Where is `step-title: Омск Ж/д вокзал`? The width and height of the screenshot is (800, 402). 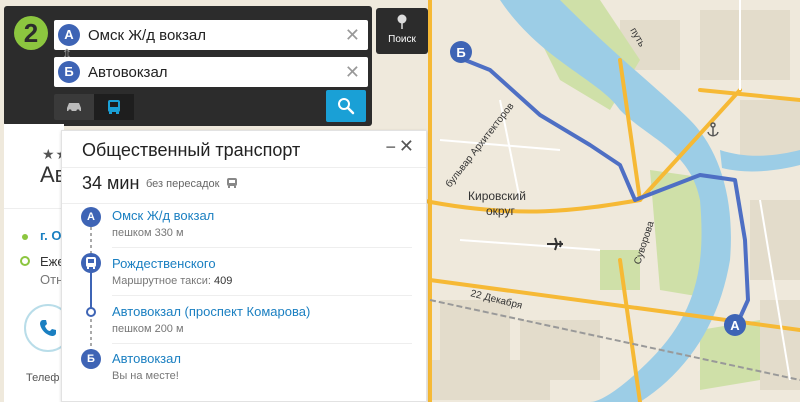
step-title: Омск Ж/д вокзал is located at coordinates (163, 215).